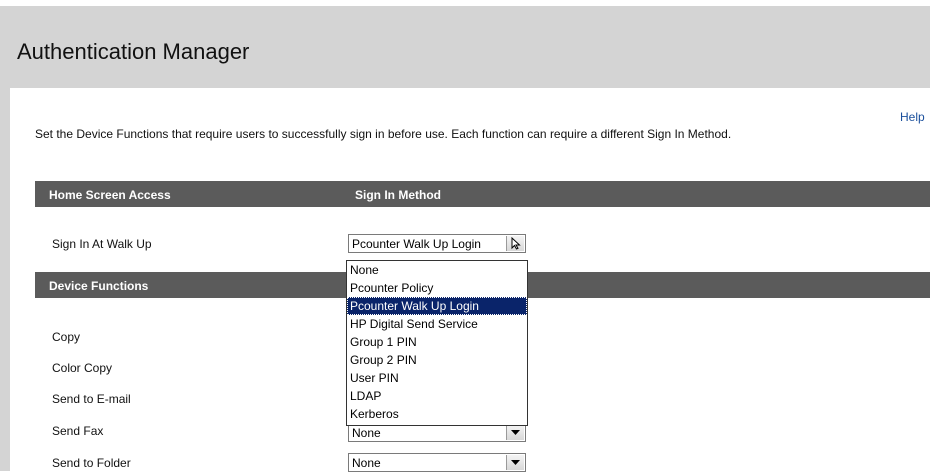 The width and height of the screenshot is (930, 472). What do you see at coordinates (398, 195) in the screenshot?
I see `sign-in-method-heading: Sign In Method` at bounding box center [398, 195].